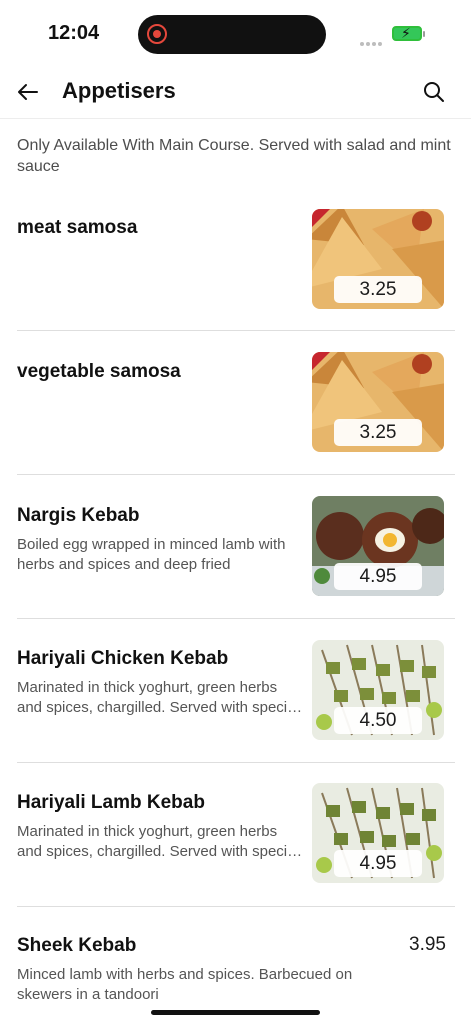 The image size is (471, 1024). I want to click on header-divider, so click(235, 118).